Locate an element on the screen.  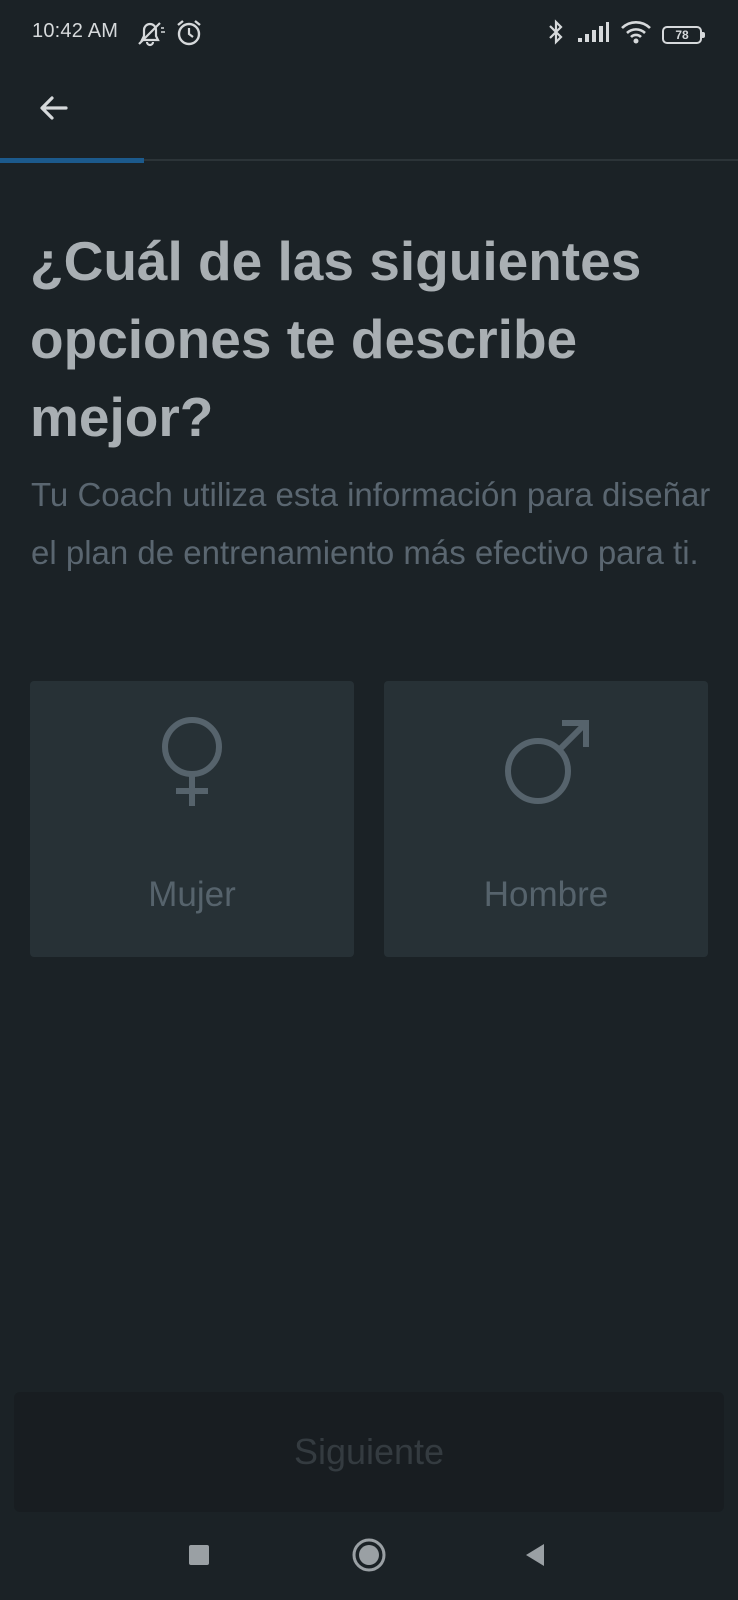
muted-bell-icon is located at coordinates (150, 35).